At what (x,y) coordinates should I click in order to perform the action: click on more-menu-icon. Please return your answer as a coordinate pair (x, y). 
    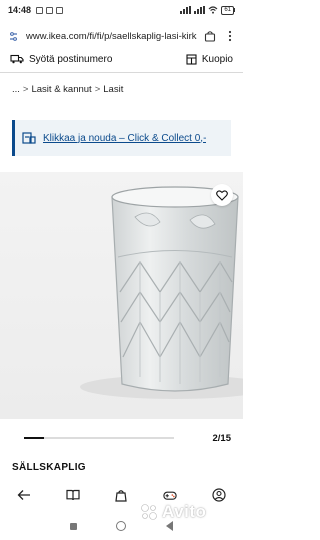
    Looking at the image, I should click on (230, 36).